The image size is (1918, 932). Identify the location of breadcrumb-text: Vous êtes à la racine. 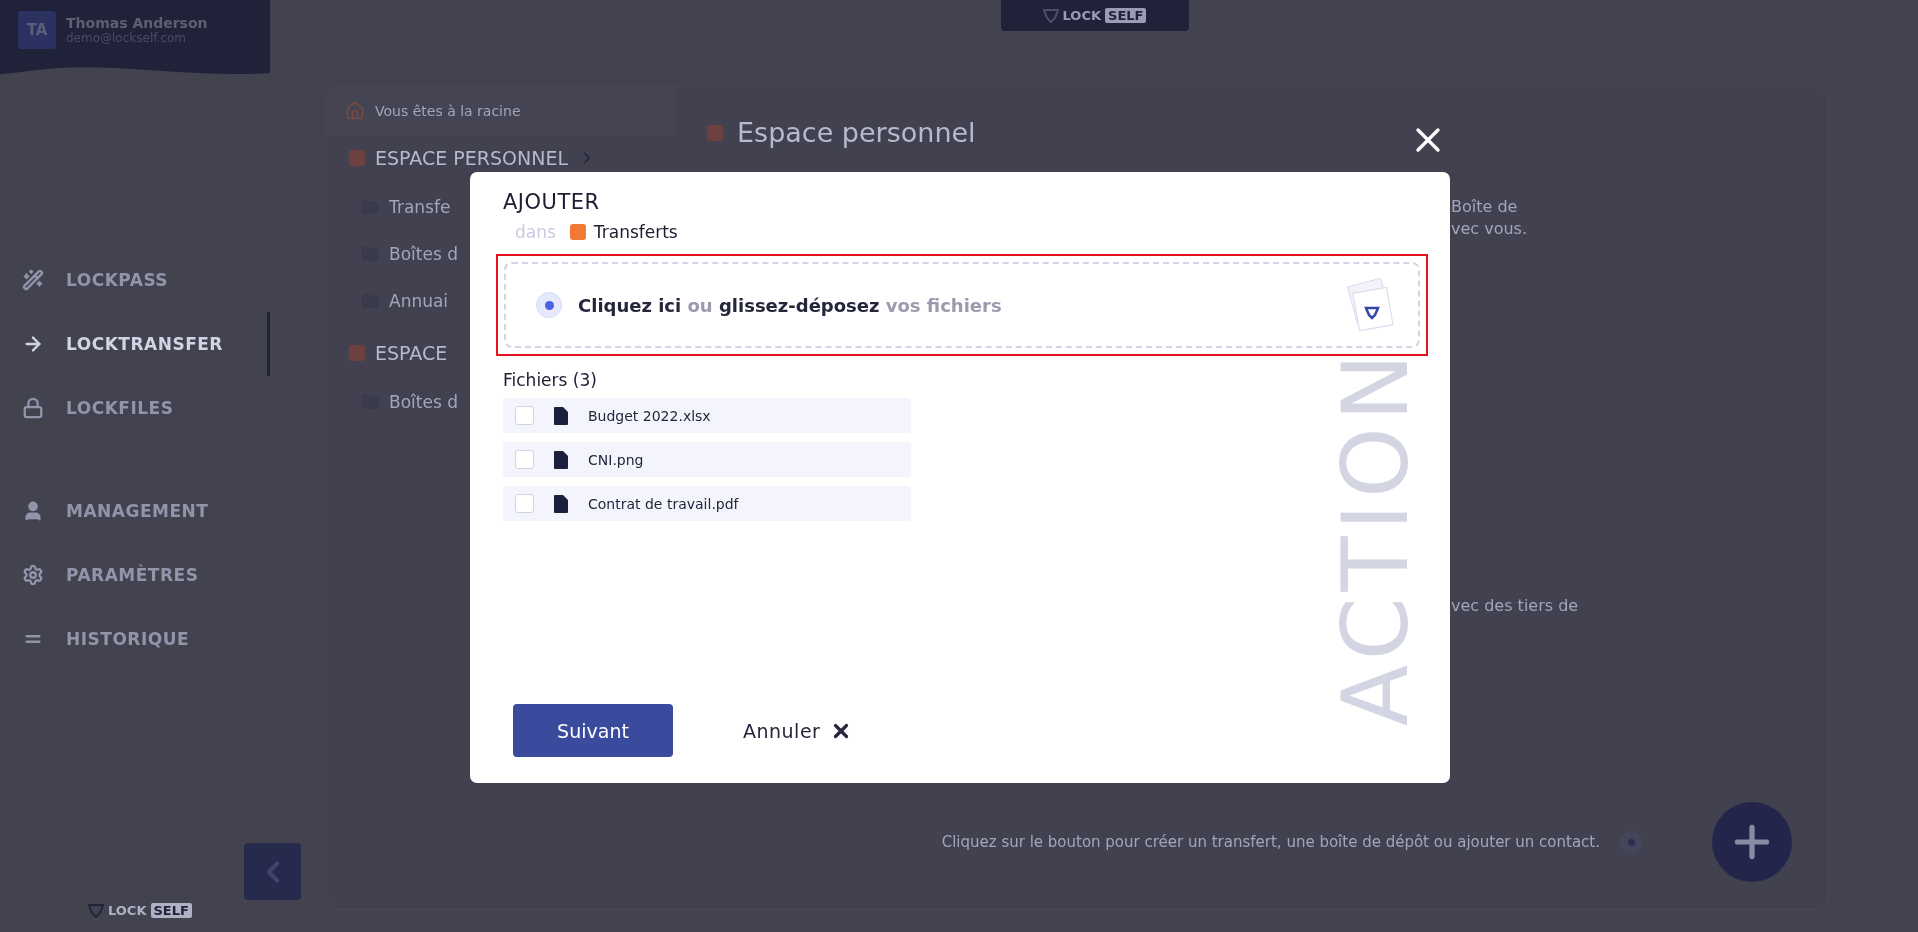
(448, 111).